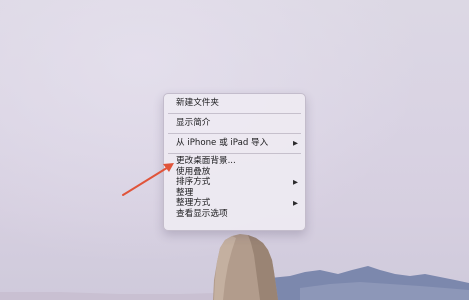 The width and height of the screenshot is (469, 300). What do you see at coordinates (234, 214) in the screenshot?
I see `menu-item-show-view-options: 查看显示选项` at bounding box center [234, 214].